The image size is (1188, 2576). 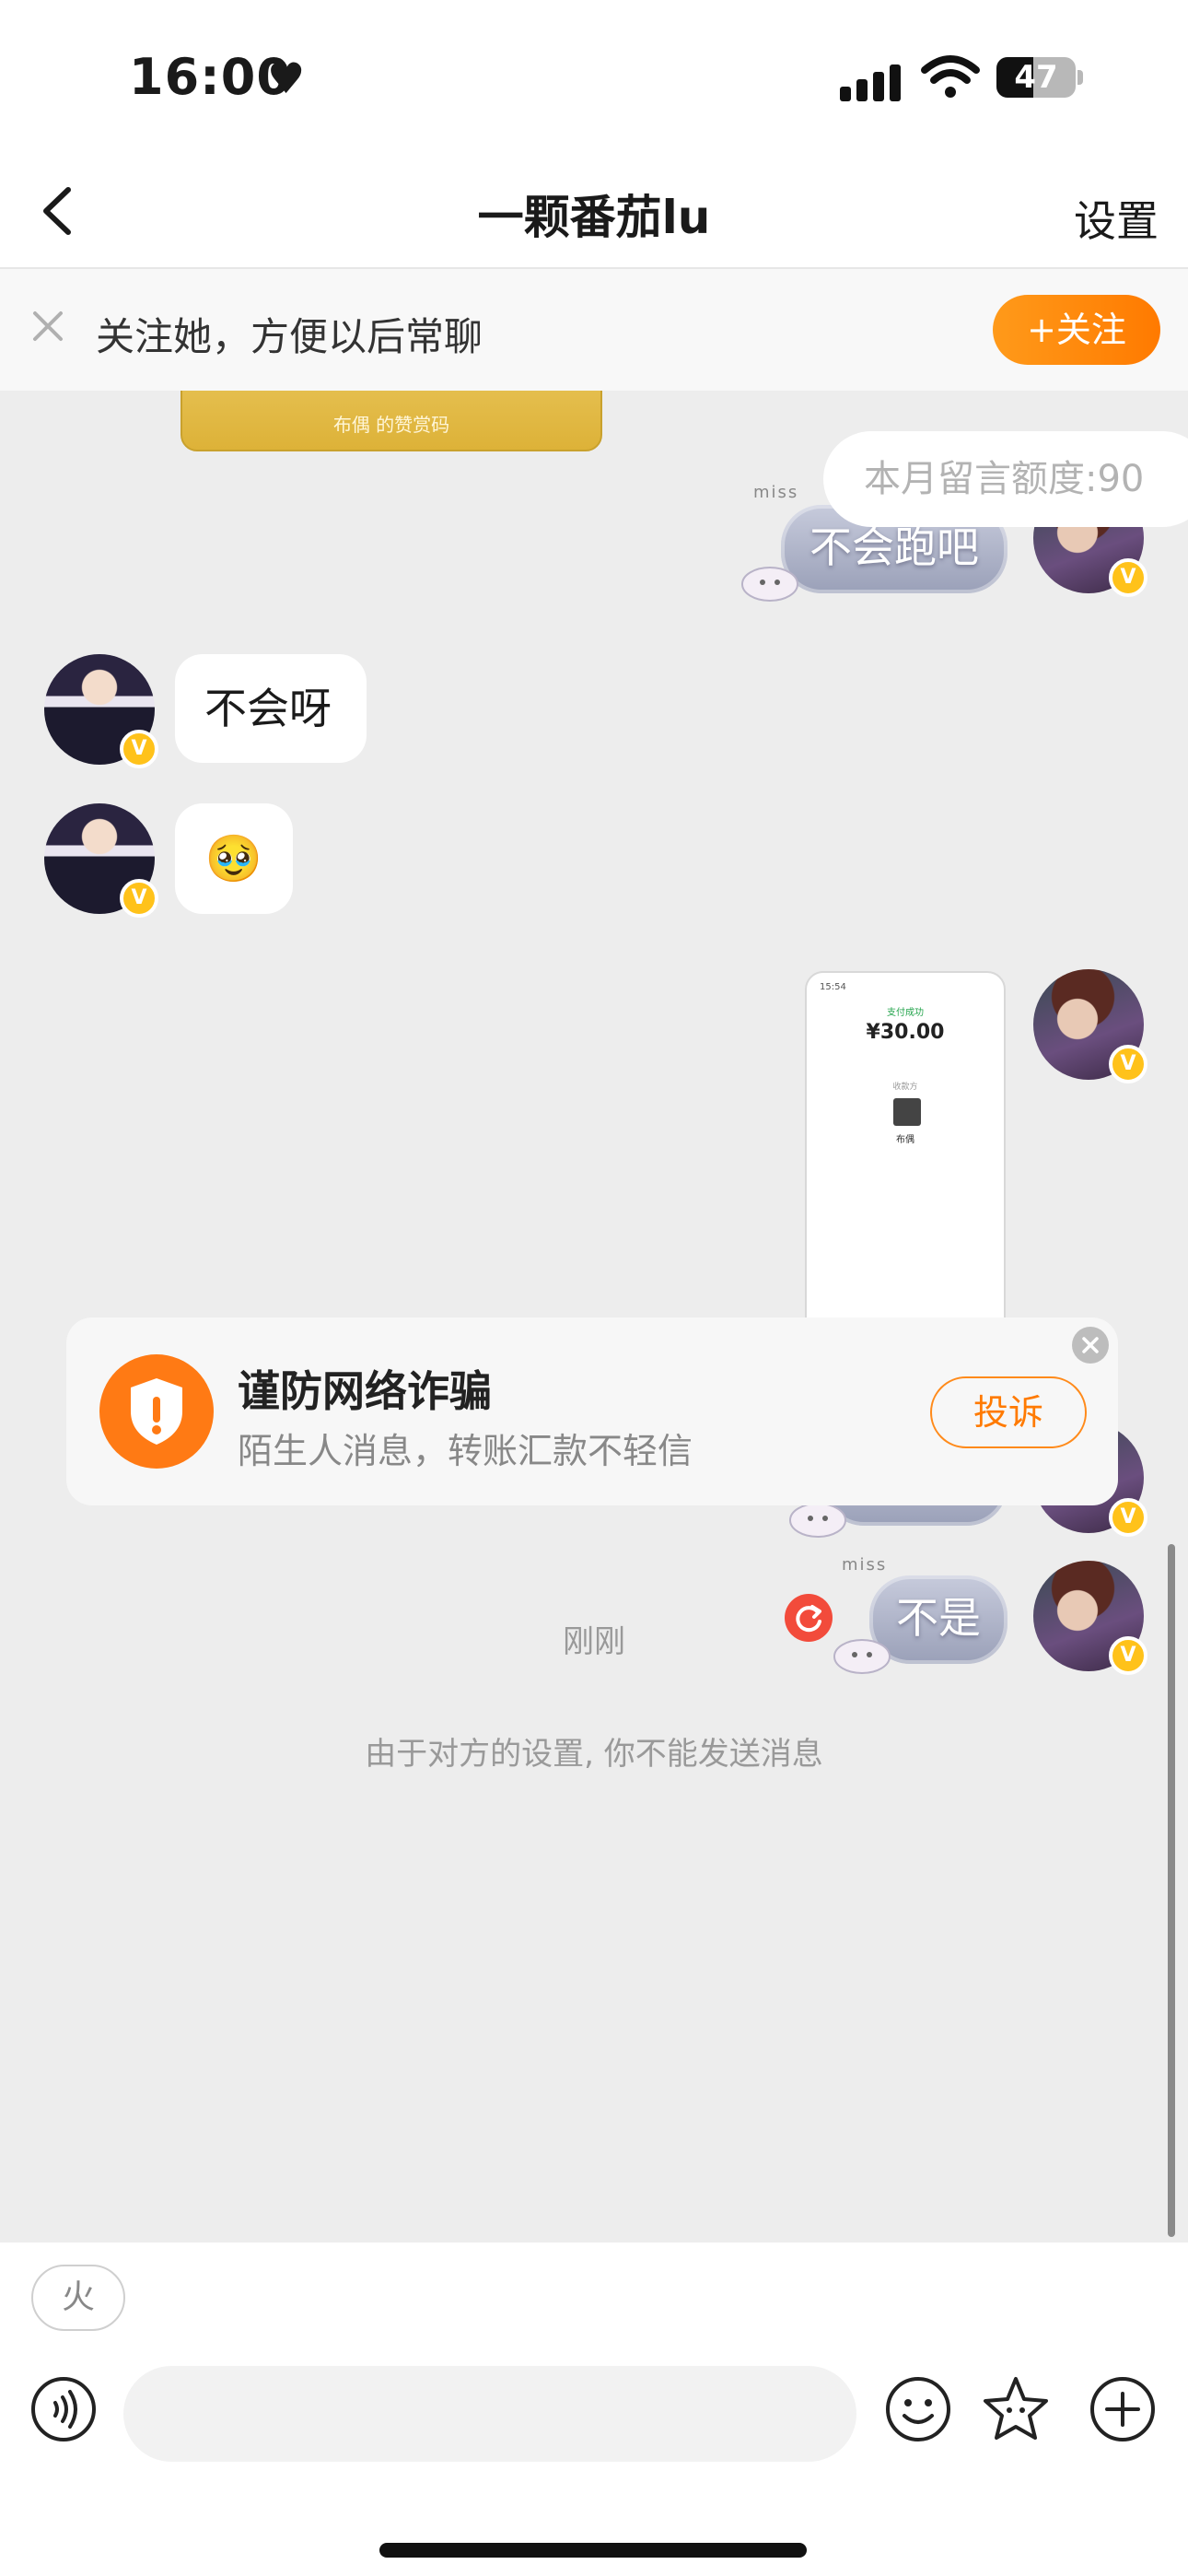 I want to click on emoji-icon, so click(x=918, y=2409).